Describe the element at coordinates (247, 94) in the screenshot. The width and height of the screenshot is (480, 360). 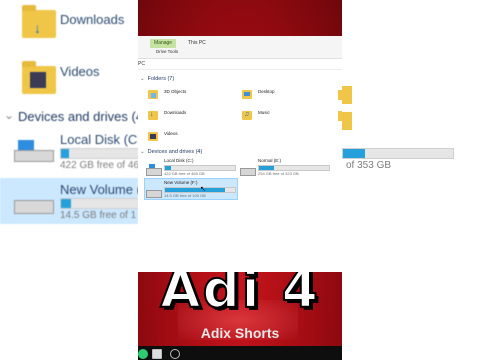
I see `desktop-folder-icon` at that location.